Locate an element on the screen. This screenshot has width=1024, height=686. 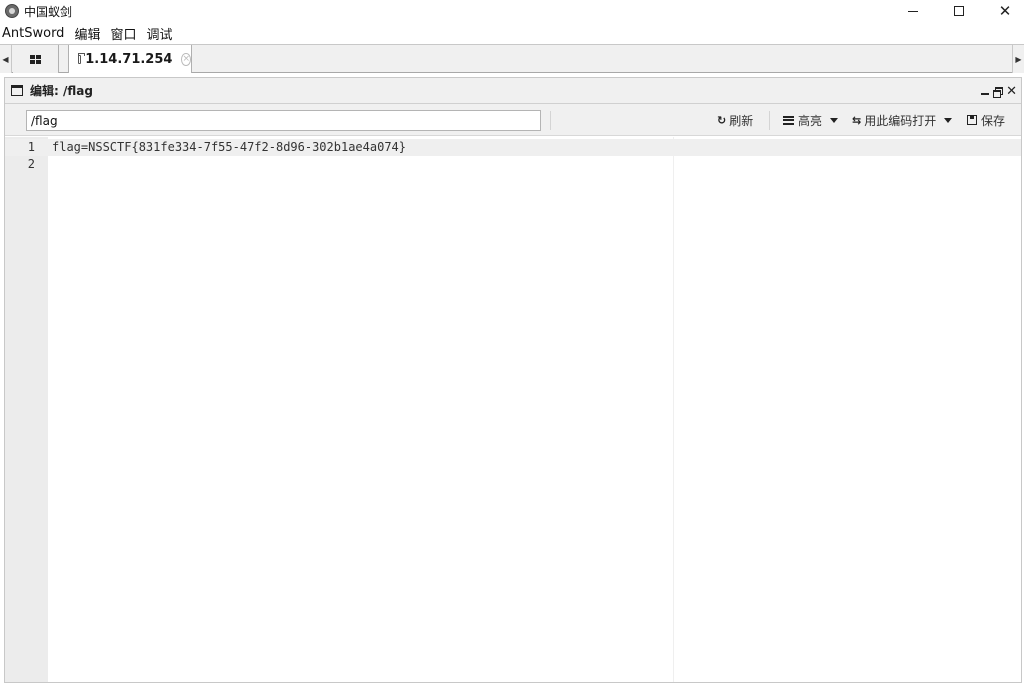
panel-close-icon: ✕ is located at coordinates (1011, 91).